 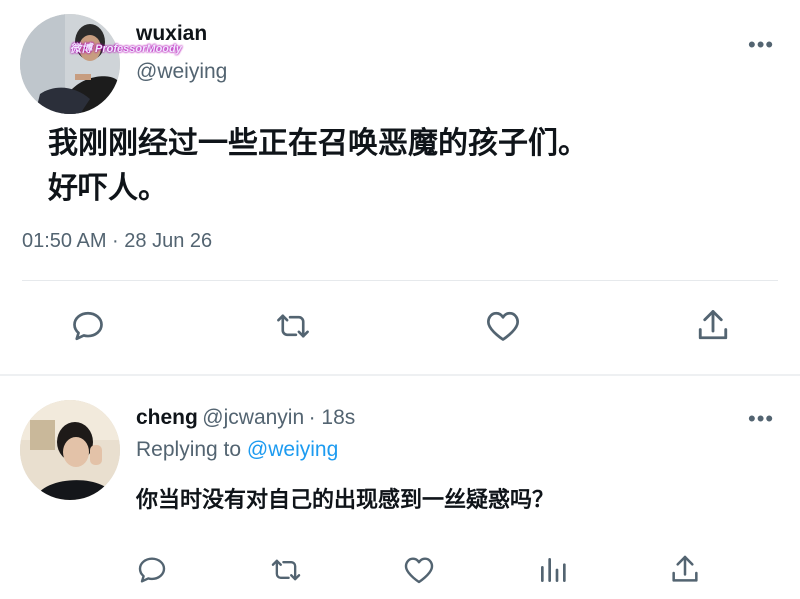 I want to click on avatar-photo, so click(x=70, y=64).